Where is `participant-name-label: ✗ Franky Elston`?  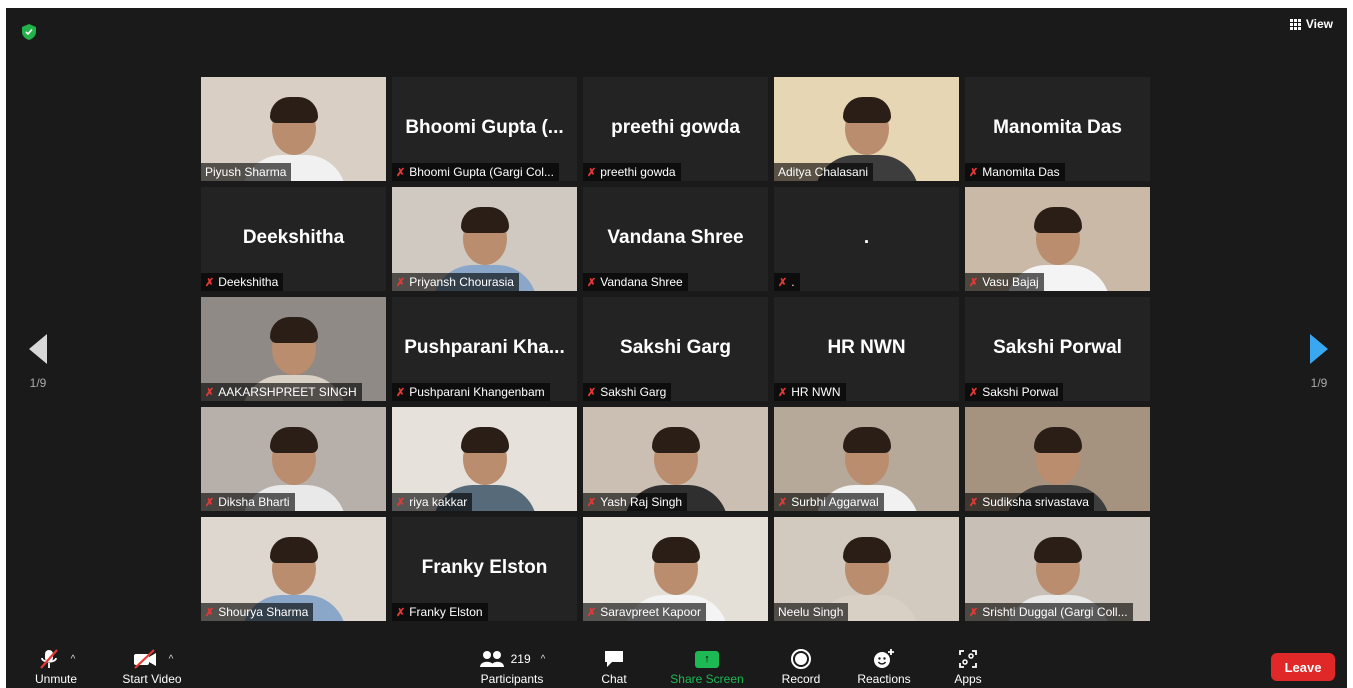
participant-name-label: ✗ Franky Elston is located at coordinates (440, 612).